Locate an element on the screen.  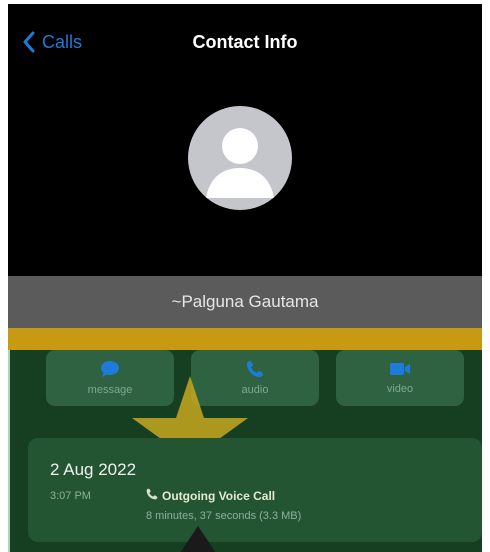
contact-name-band: ~Palguna Gautama is located at coordinates (245, 302).